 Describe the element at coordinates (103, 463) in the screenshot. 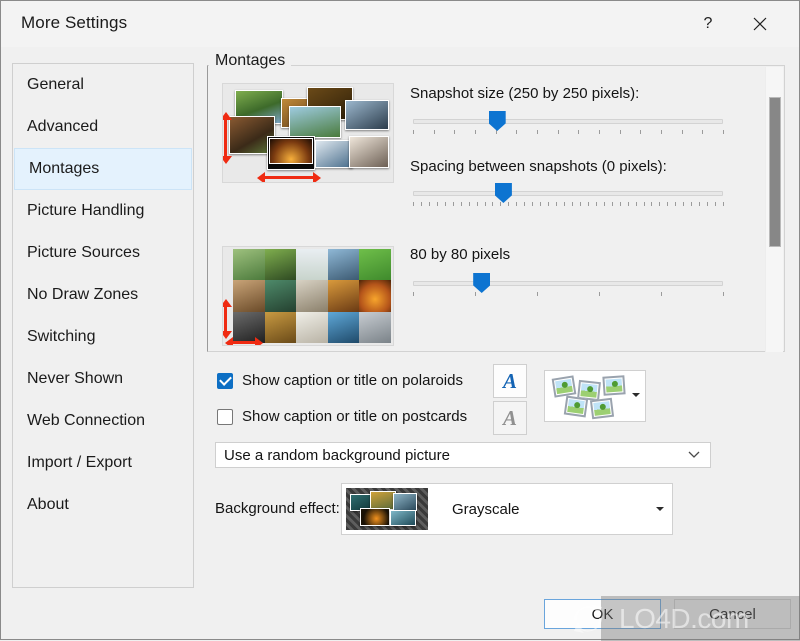

I see `sidebar-item-import-export: Import / Export` at that location.